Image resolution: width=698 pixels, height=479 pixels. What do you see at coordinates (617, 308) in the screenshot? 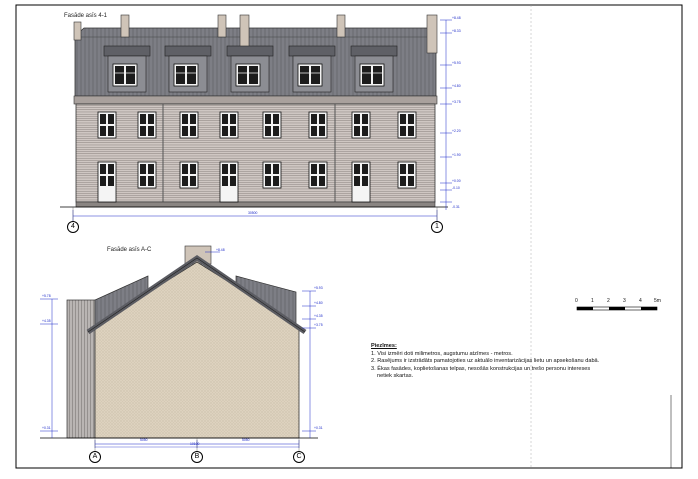
I see `scale-bar` at bounding box center [617, 308].